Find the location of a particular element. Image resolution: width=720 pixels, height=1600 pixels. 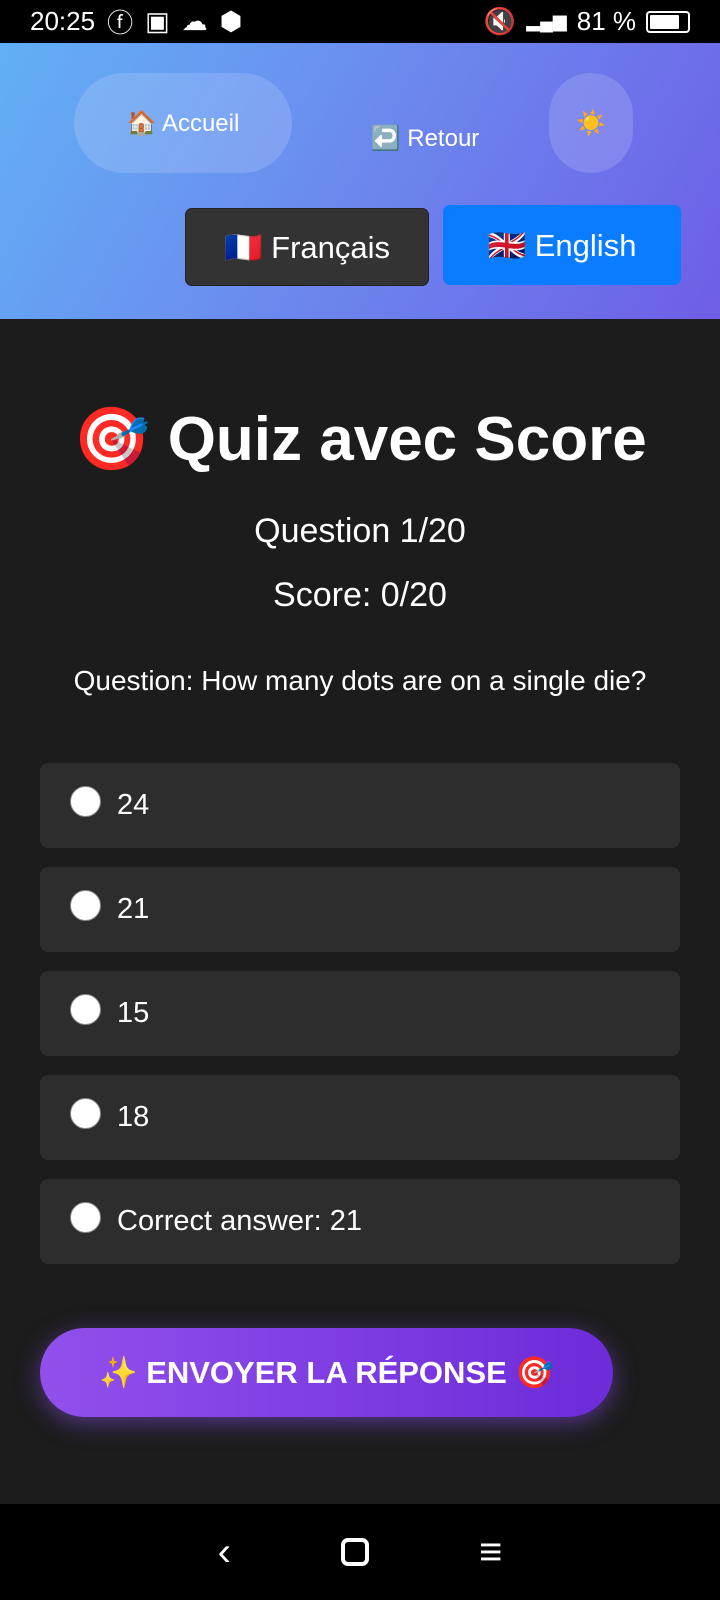

page-title: 🎯 Quiz avec Score is located at coordinates (360, 439).